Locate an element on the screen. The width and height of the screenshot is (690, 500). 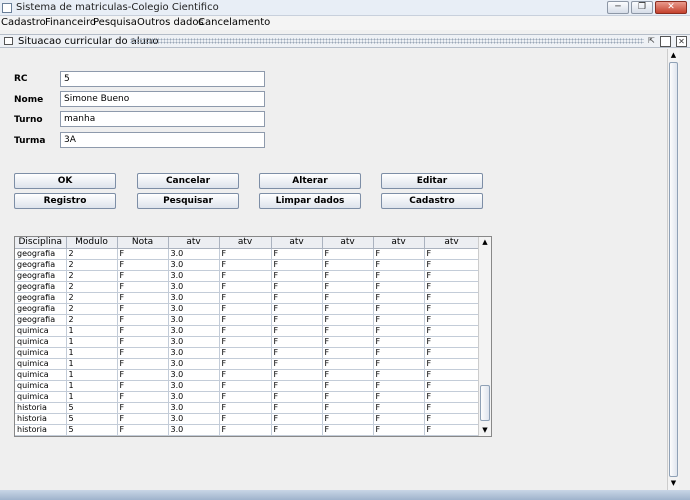
menu-outros-dados: Outros dados is located at coordinates (170, 22).